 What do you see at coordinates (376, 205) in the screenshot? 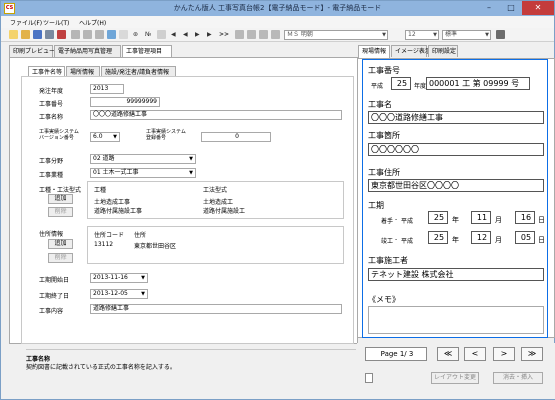
I see `card-period-label: 工期` at bounding box center [376, 205].